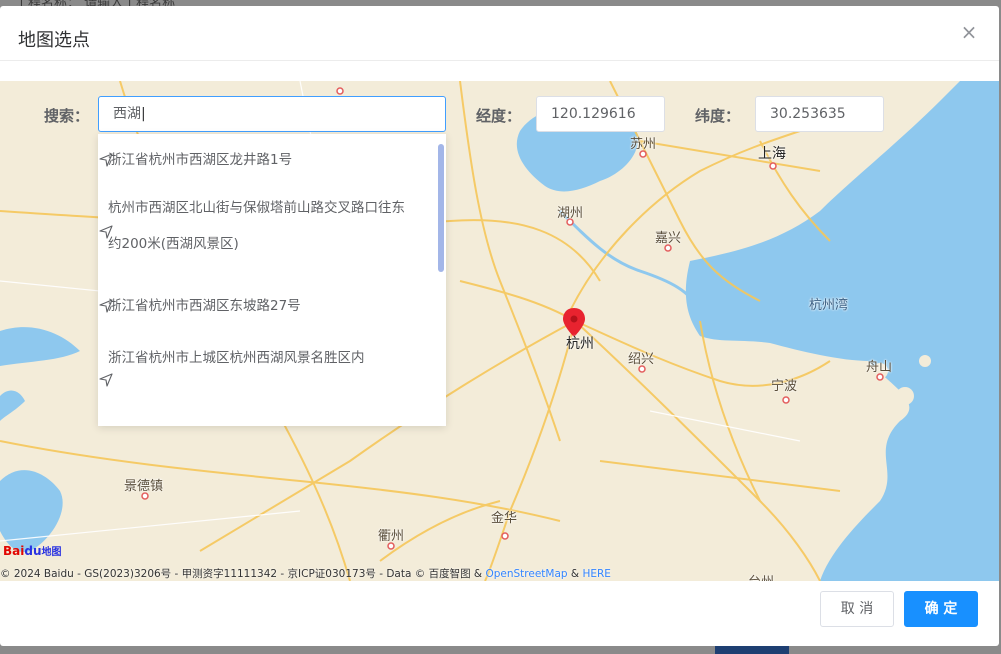 This screenshot has width=1001, height=654. I want to click on search-label: 搜索：, so click(67, 116).